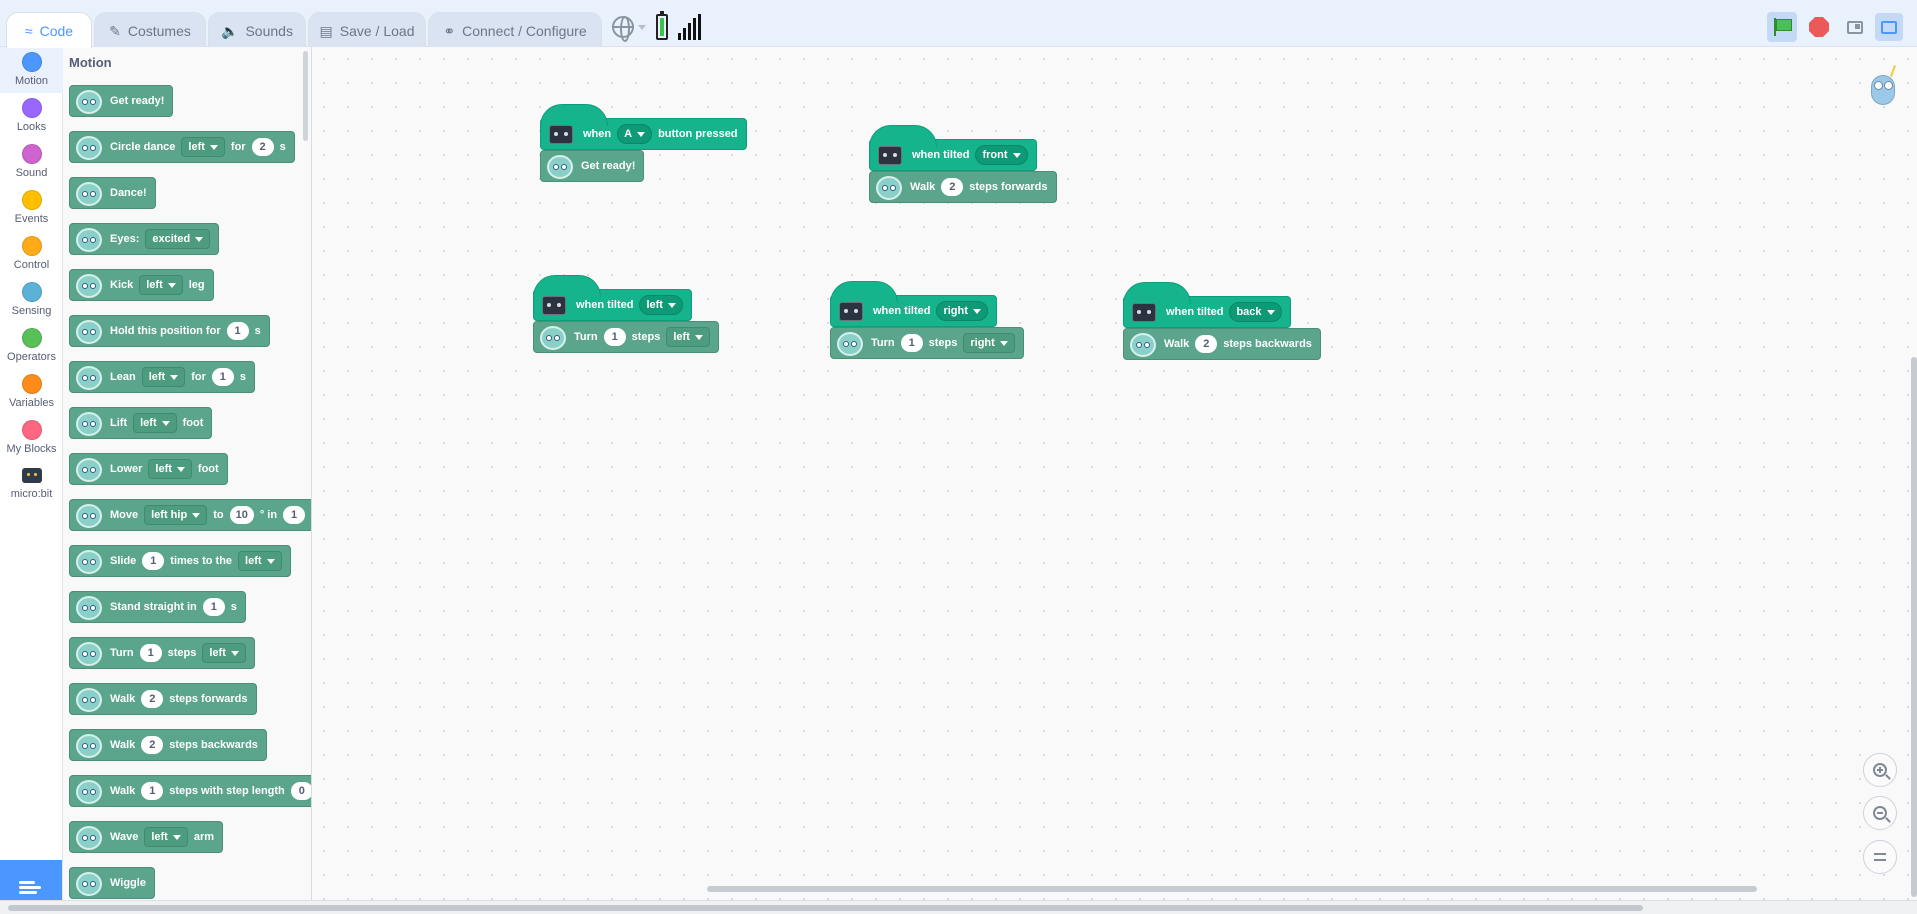 Image resolution: width=1917 pixels, height=914 pixels. I want to click on tilt-dropdown: left, so click(661, 305).